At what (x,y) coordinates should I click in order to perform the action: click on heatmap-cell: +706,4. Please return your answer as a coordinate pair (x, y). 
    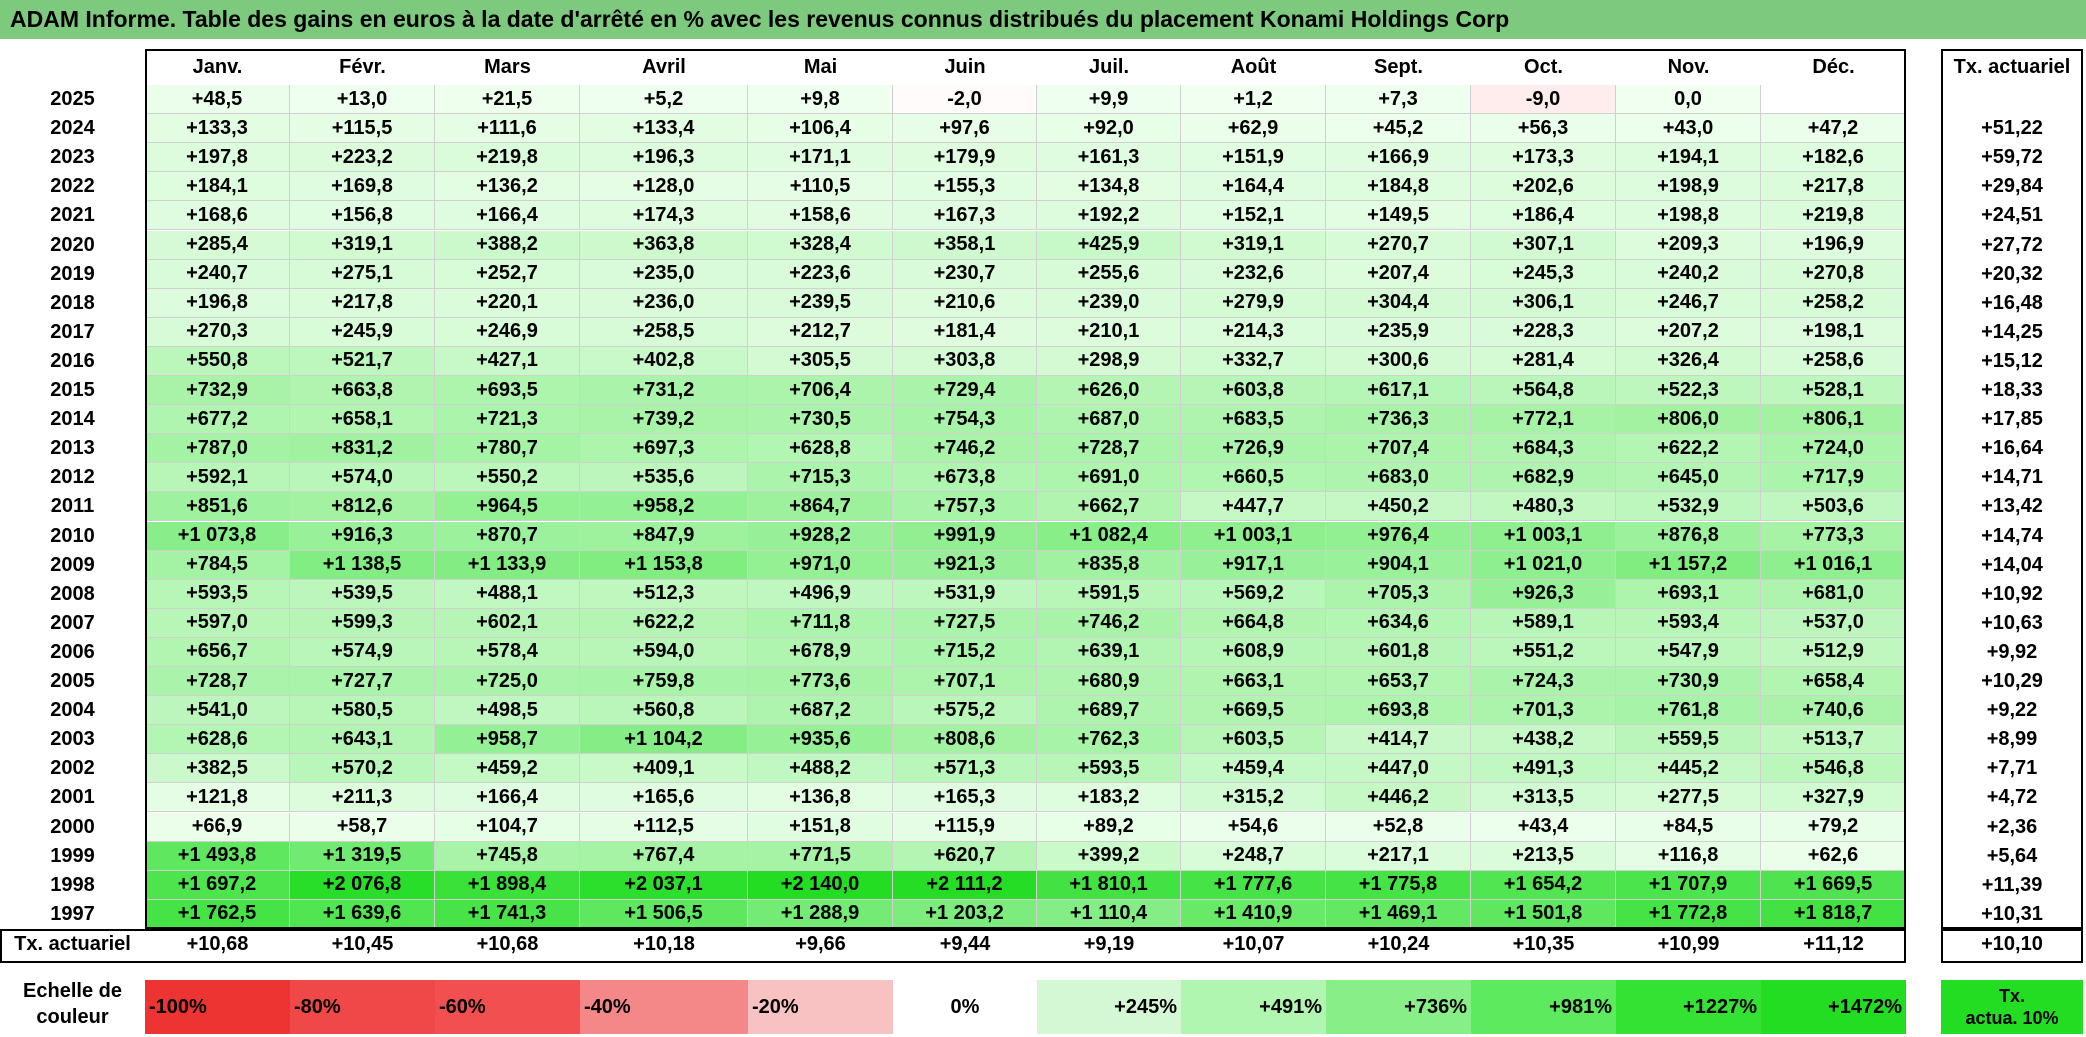
    Looking at the image, I should click on (820, 391).